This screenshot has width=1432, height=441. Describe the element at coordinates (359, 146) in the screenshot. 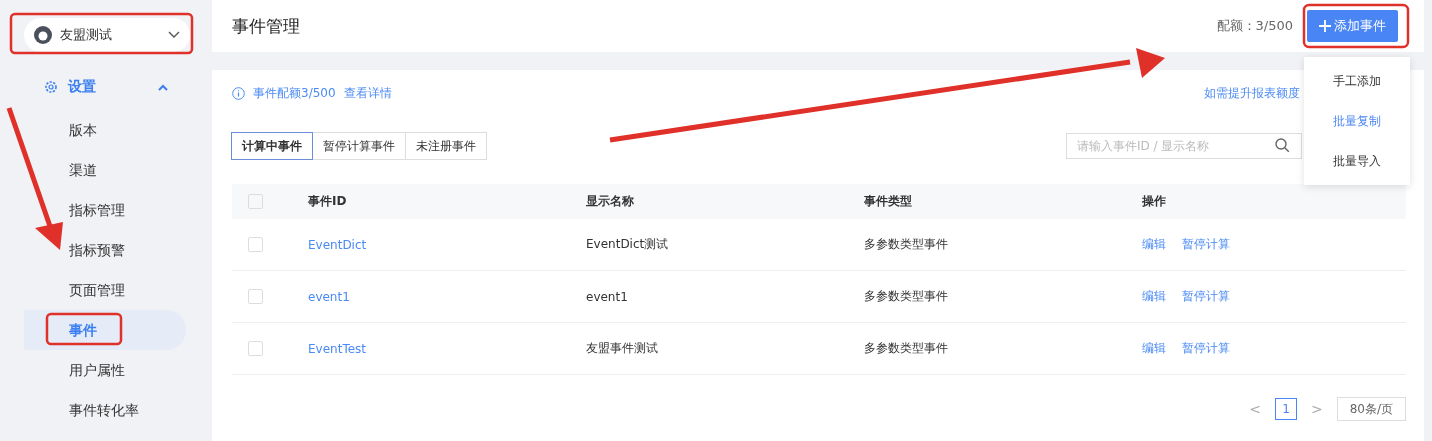

I see `tab: 暂停计算事件` at that location.